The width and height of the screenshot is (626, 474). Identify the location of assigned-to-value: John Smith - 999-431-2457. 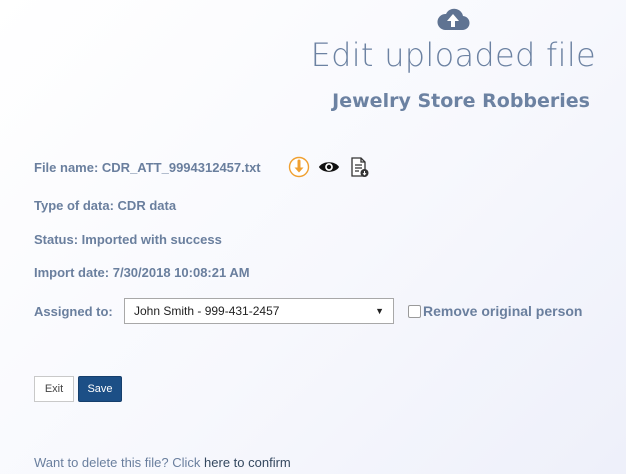
(207, 311).